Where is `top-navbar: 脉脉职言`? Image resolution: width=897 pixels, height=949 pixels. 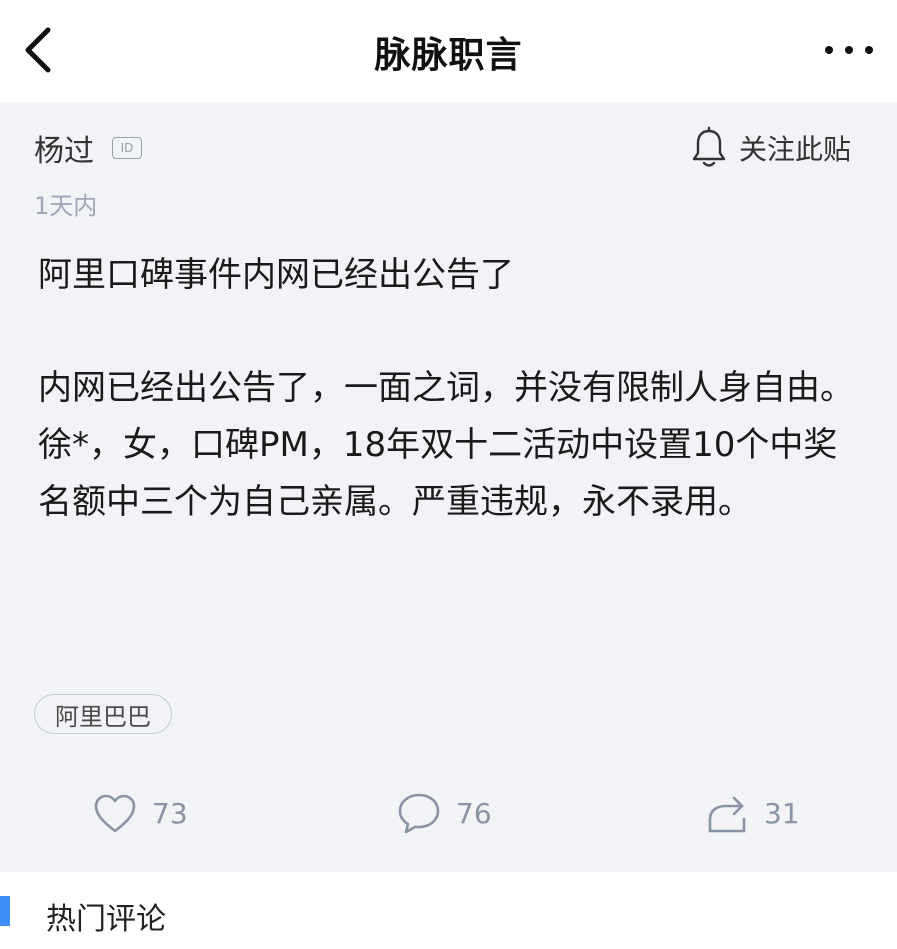 top-navbar: 脉脉职言 is located at coordinates (448, 51).